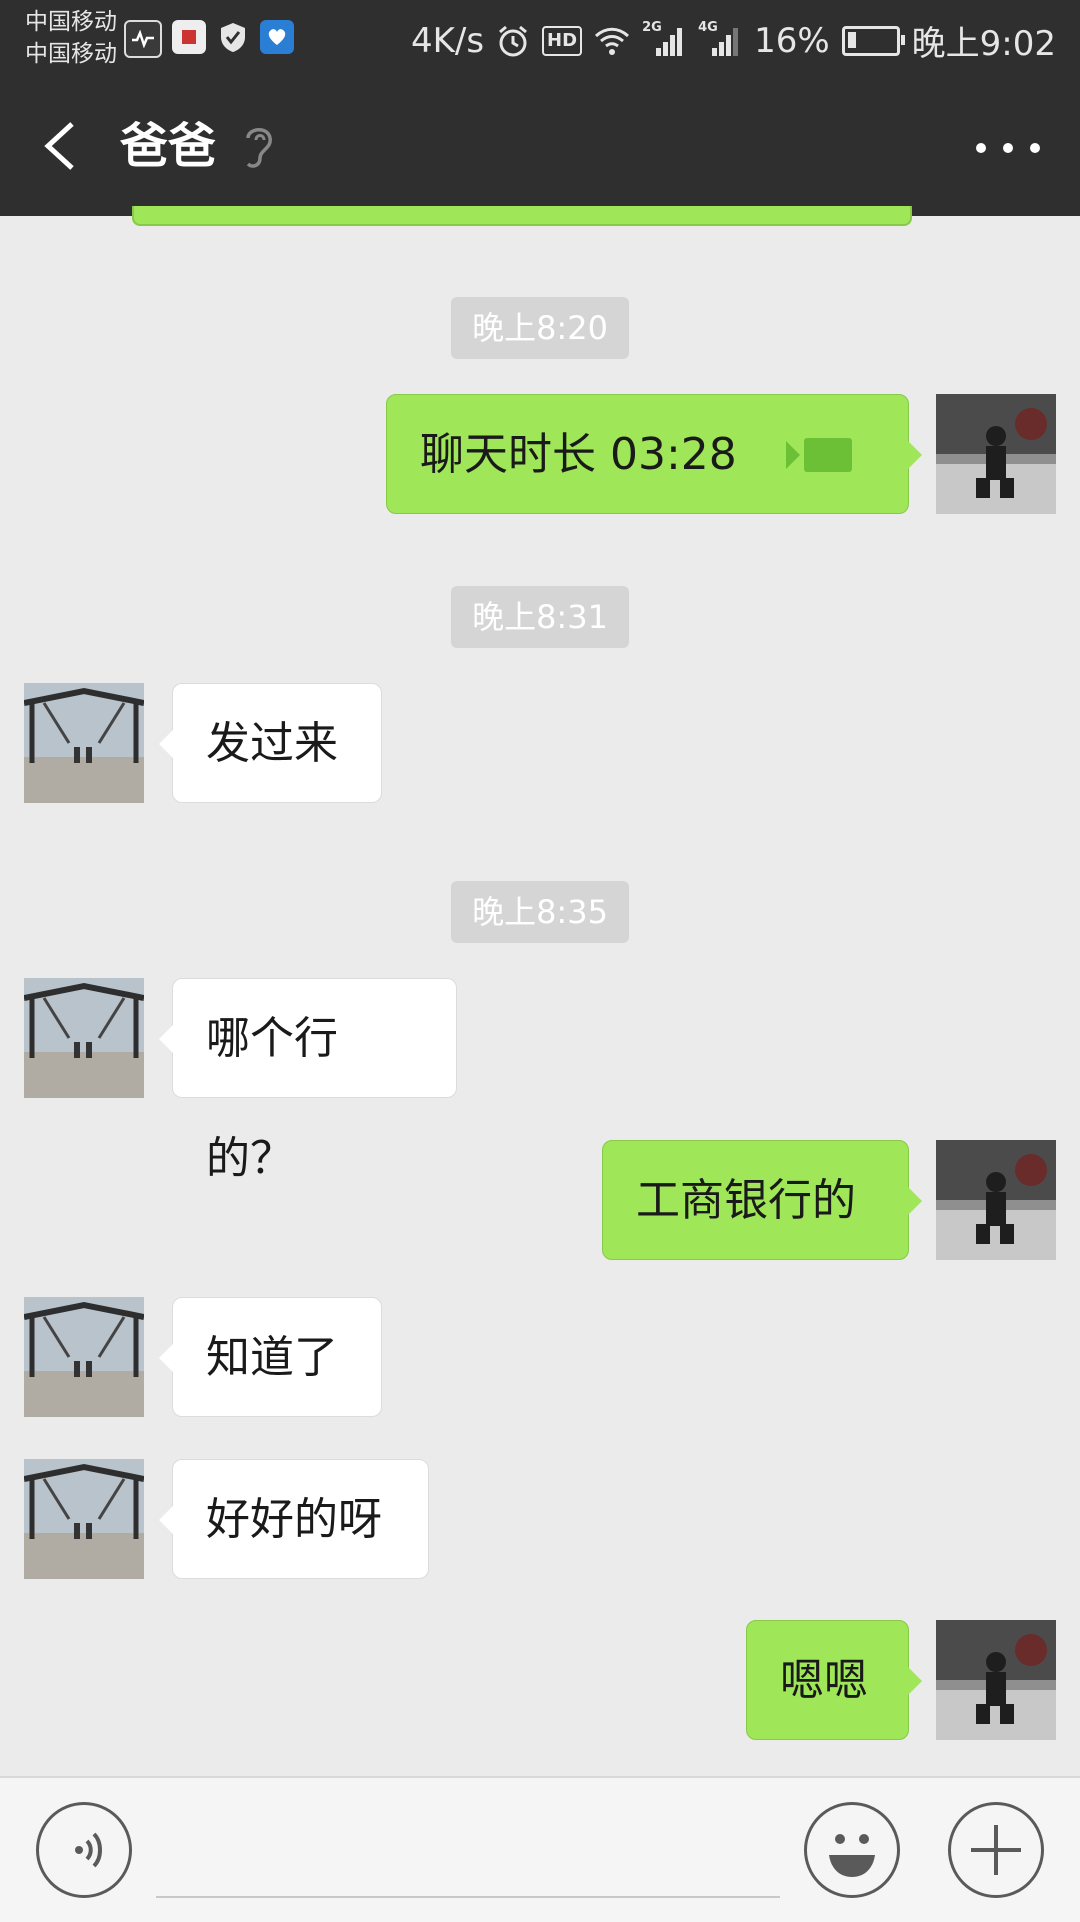 The height and width of the screenshot is (1922, 1080). I want to click on incoming-message: 发过来, so click(270, 743).